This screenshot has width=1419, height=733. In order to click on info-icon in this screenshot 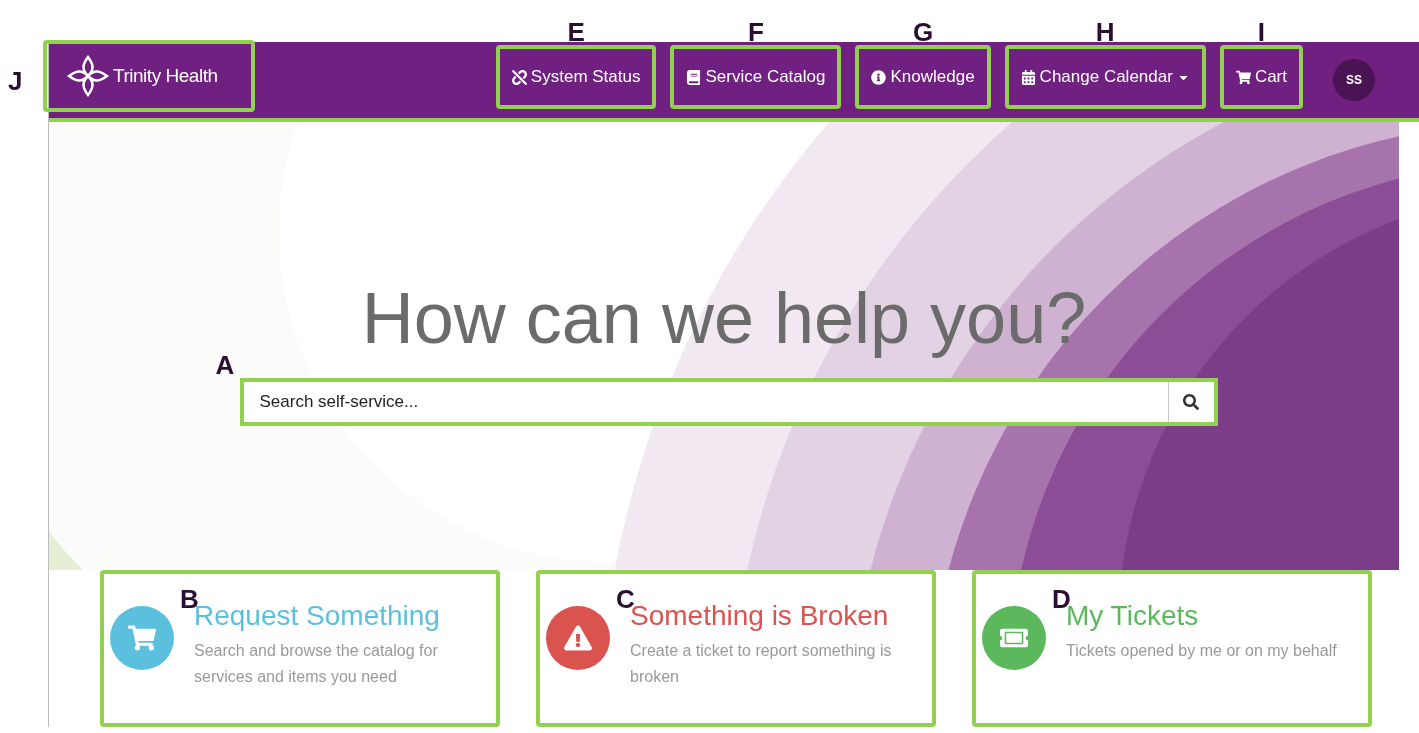, I will do `click(879, 77)`.